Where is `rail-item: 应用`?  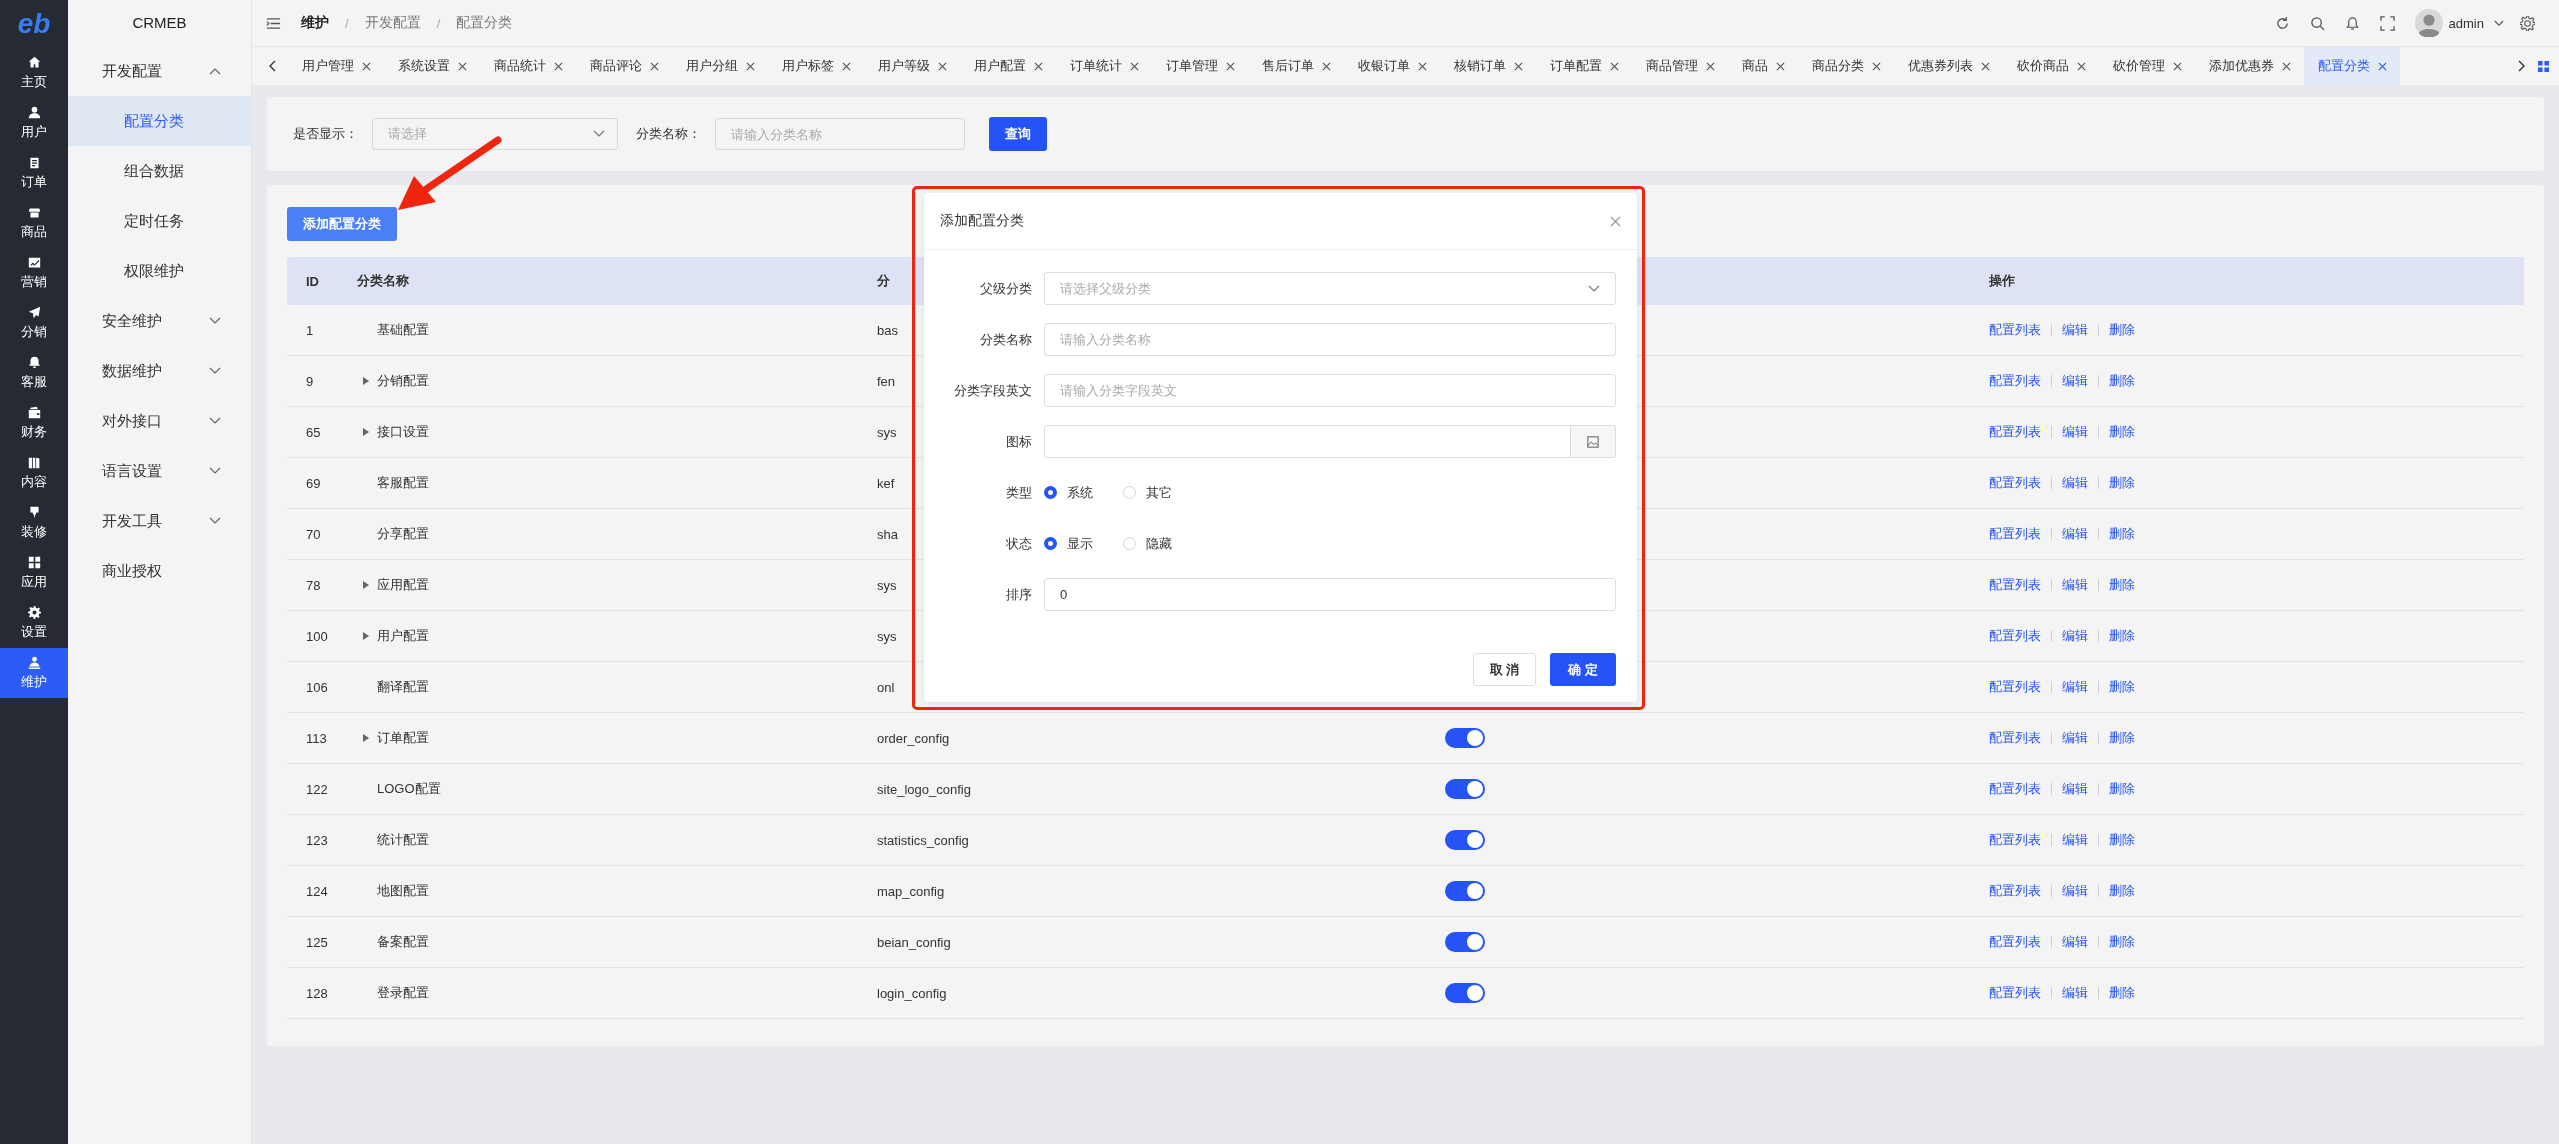
rail-item: 应用 is located at coordinates (34, 573).